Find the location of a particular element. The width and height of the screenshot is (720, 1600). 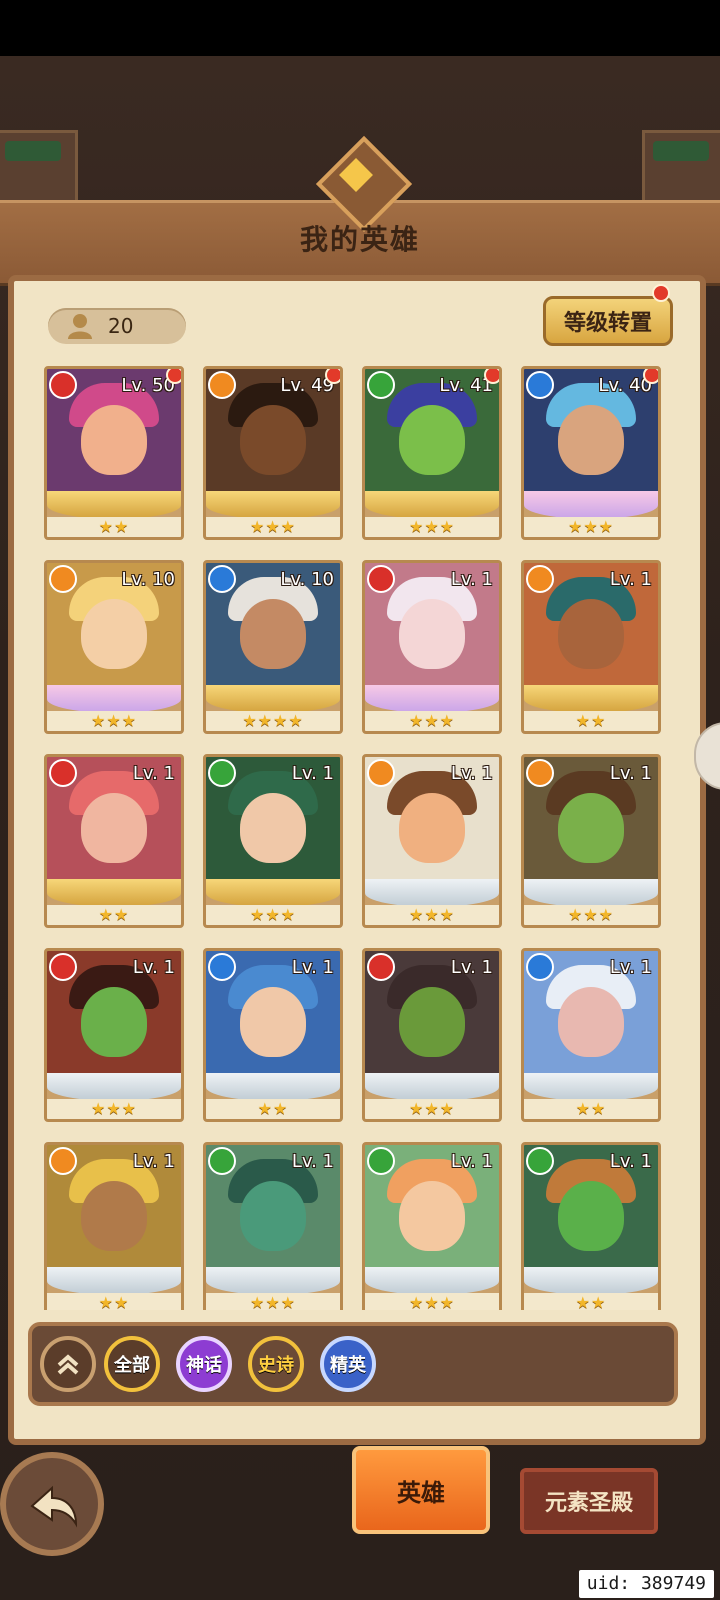

hero-card: ★★★ Lv. 40 is located at coordinates (591, 453).